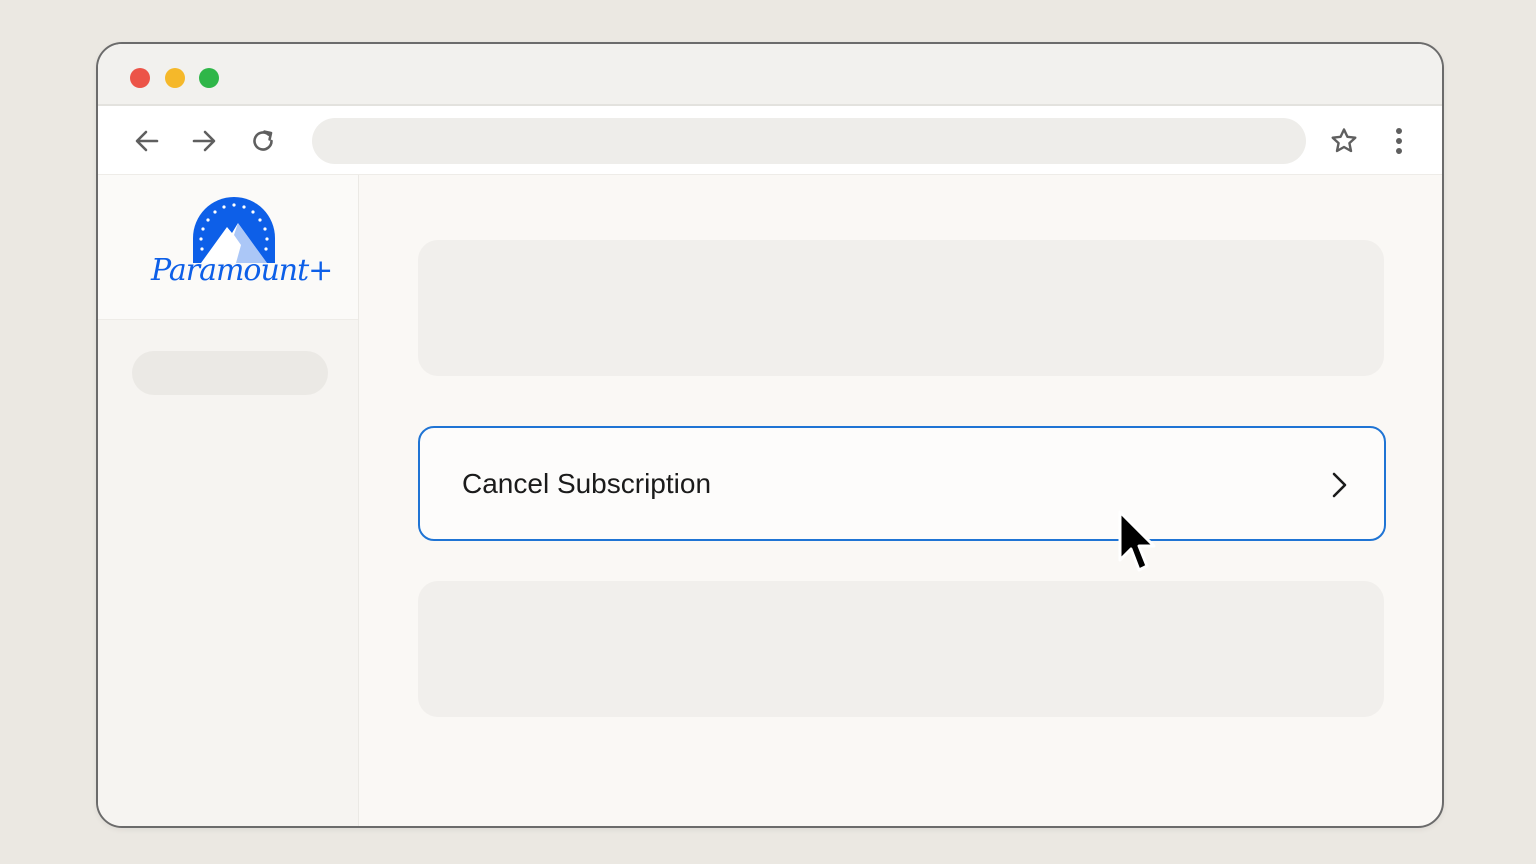 This screenshot has height=864, width=1536. I want to click on bookmark-button, so click(1344, 141).